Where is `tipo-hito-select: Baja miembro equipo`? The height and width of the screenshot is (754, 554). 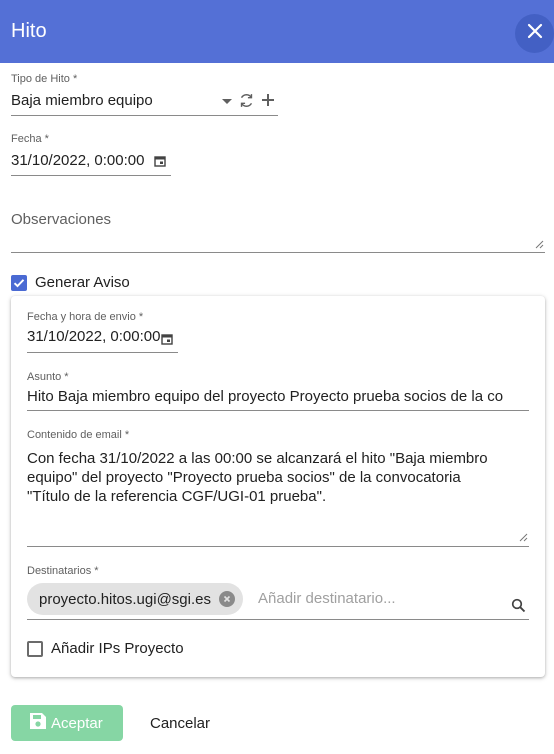
tipo-hito-select: Baja miembro equipo is located at coordinates (82, 100).